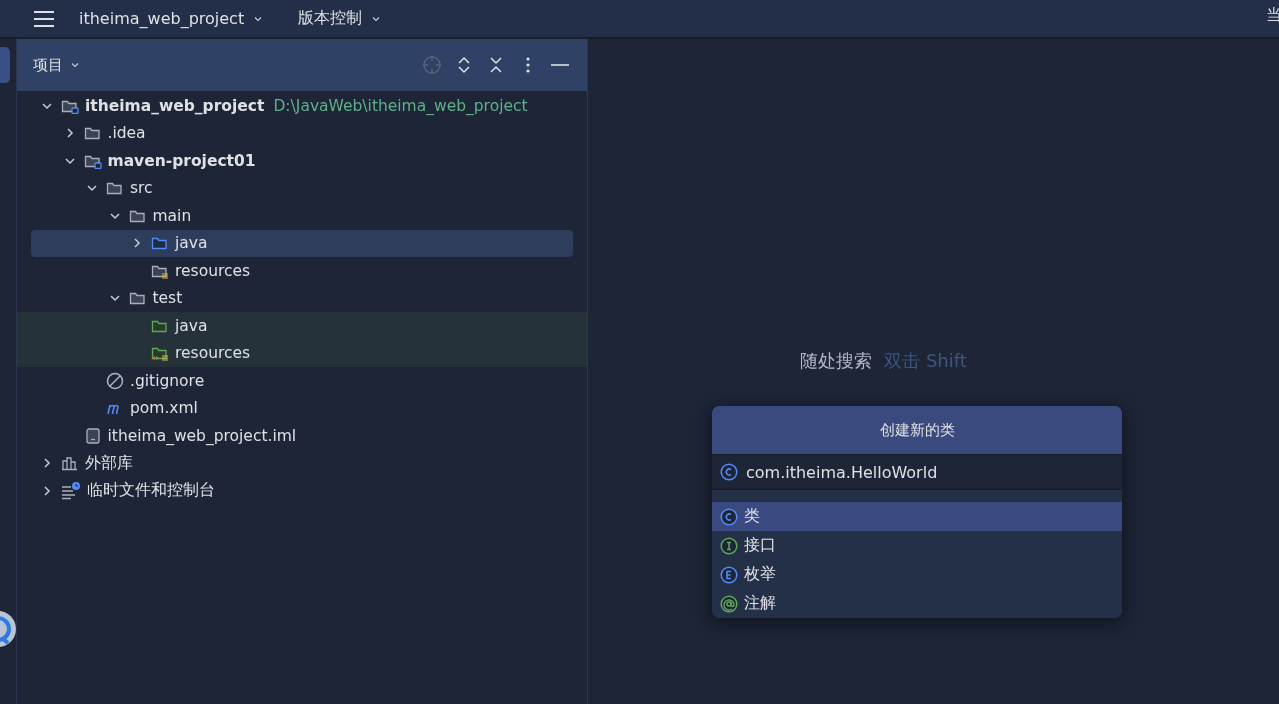 This screenshot has width=1279, height=704. Describe the element at coordinates (340, 18) in the screenshot. I see `vcs-dropdown: 版本控制` at that location.